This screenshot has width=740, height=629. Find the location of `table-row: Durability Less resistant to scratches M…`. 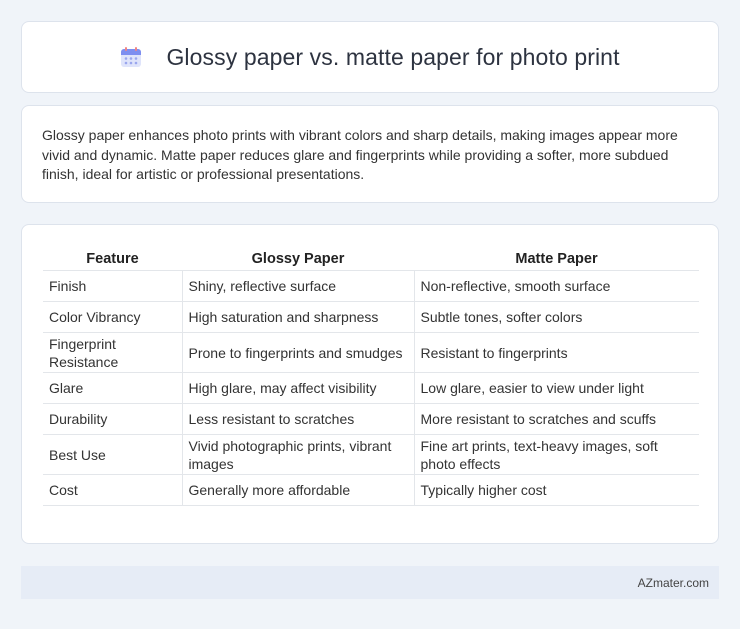

table-row: Durability Less resistant to scratches M… is located at coordinates (371, 419).